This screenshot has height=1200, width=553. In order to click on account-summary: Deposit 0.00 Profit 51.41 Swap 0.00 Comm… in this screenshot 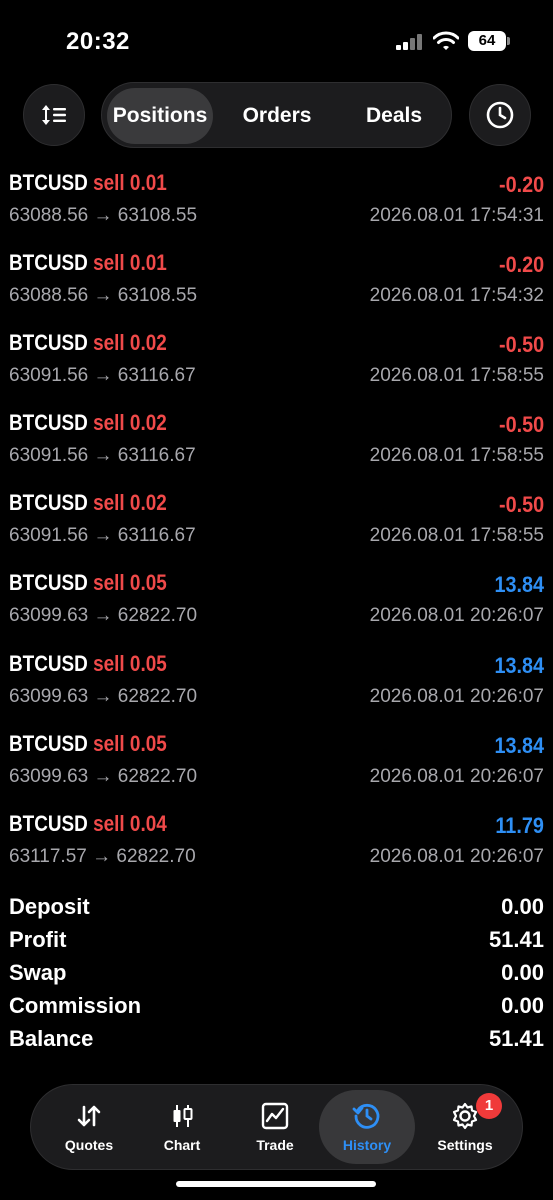, I will do `click(276, 972)`.